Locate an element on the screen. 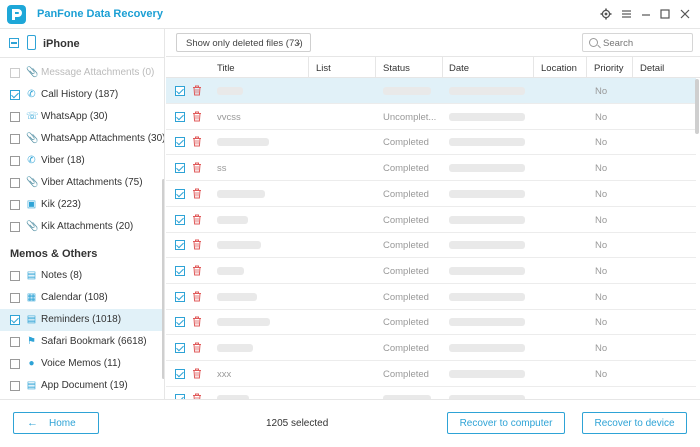  column-title: Title is located at coordinates (226, 68).